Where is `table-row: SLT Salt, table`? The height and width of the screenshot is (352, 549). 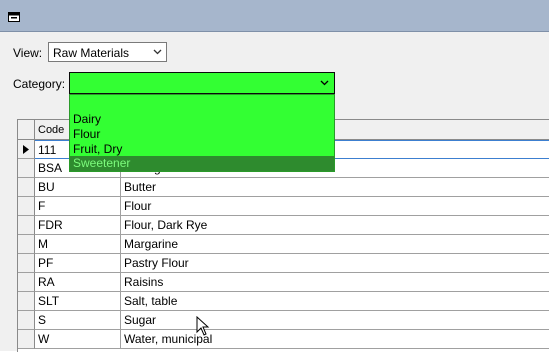
table-row: SLT Salt, table is located at coordinates (283, 301).